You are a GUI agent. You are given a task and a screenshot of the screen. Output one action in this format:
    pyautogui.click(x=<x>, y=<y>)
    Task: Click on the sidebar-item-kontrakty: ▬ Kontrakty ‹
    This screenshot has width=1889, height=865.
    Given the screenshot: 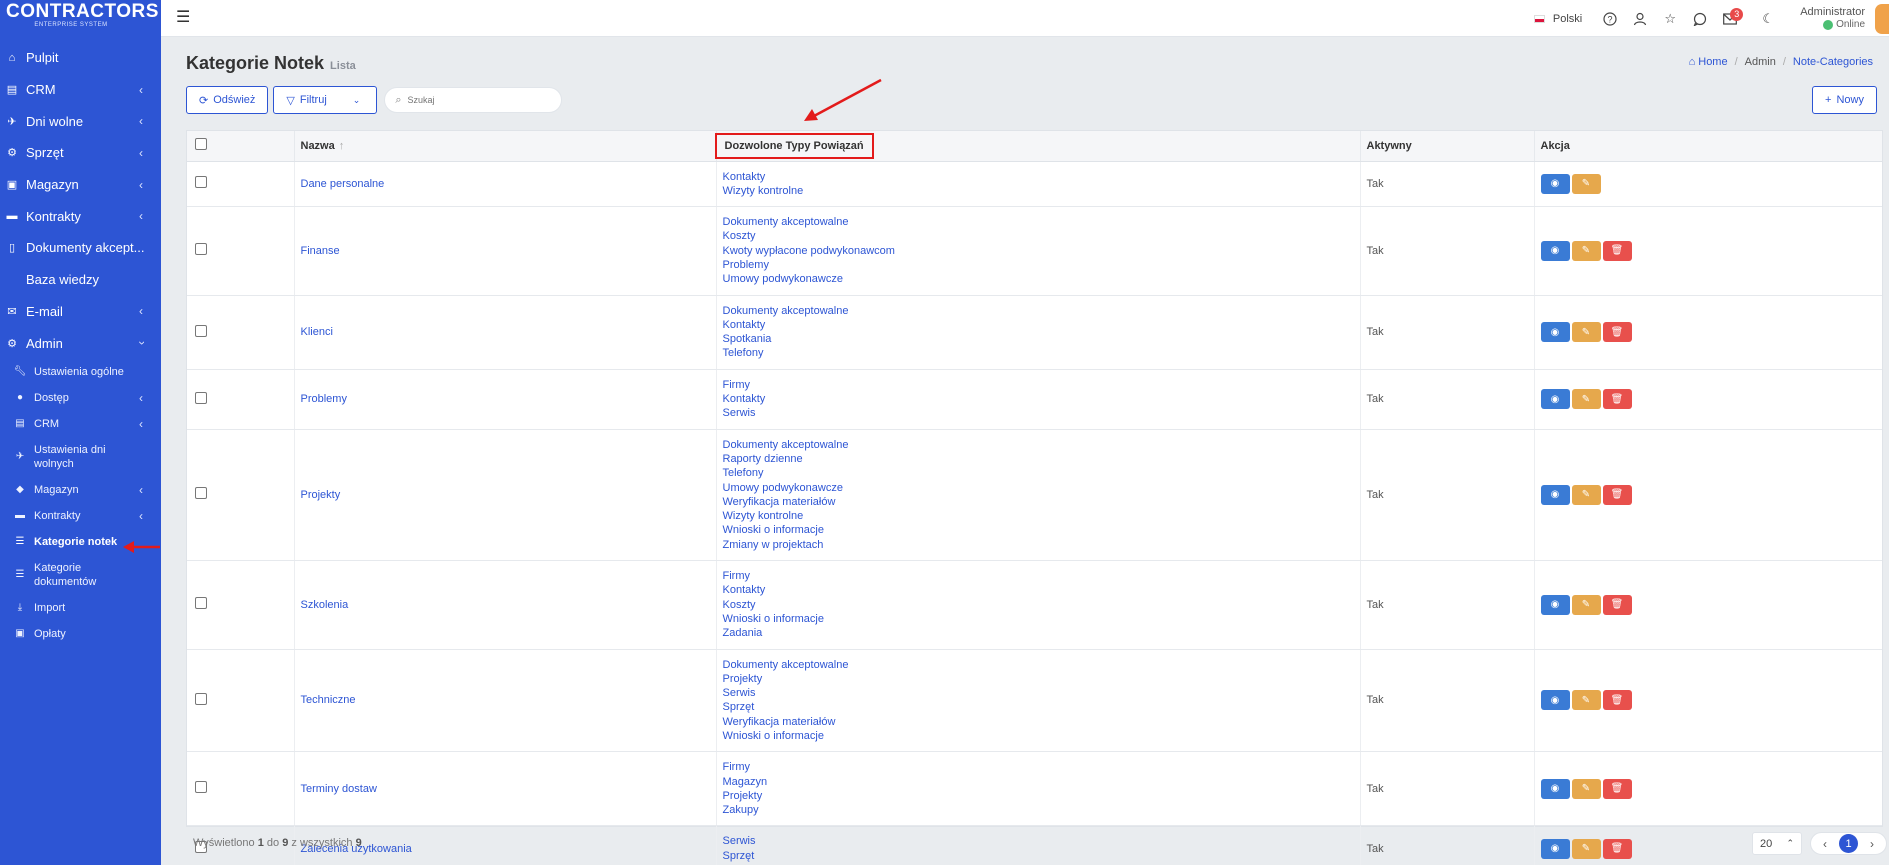 What is the action you would take?
    pyautogui.click(x=80, y=216)
    